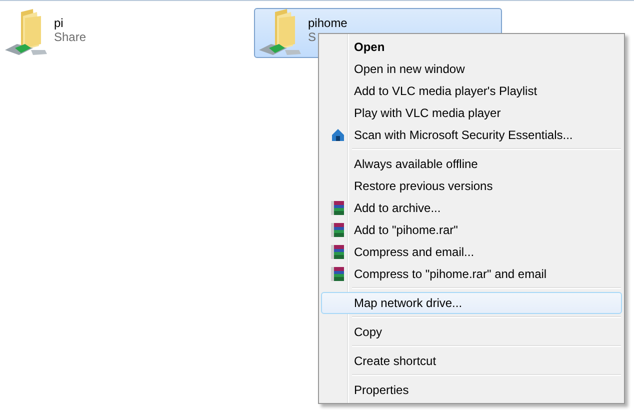 The image size is (634, 410). I want to click on folder-type: S, so click(313, 37).